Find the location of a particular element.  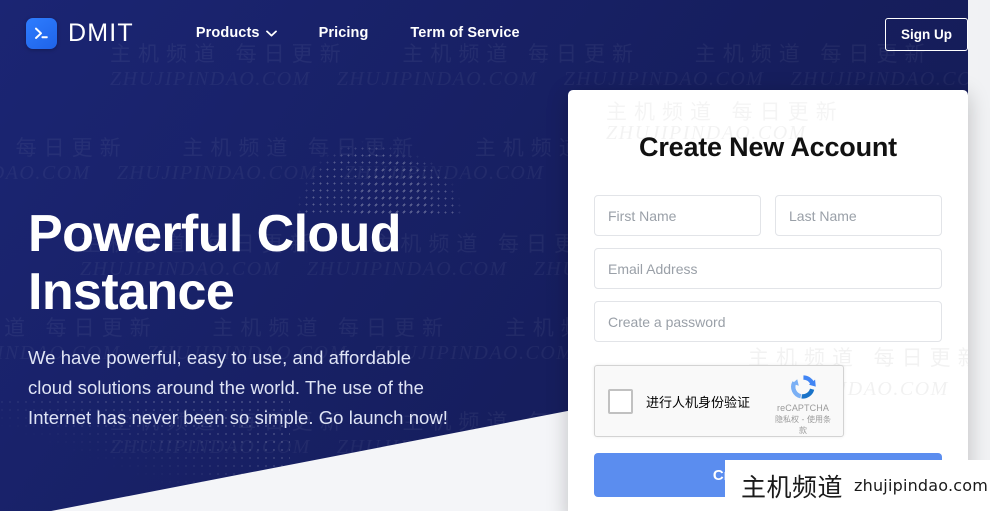

nav-links: Products Pricing Term of Service is located at coordinates (358, 33).